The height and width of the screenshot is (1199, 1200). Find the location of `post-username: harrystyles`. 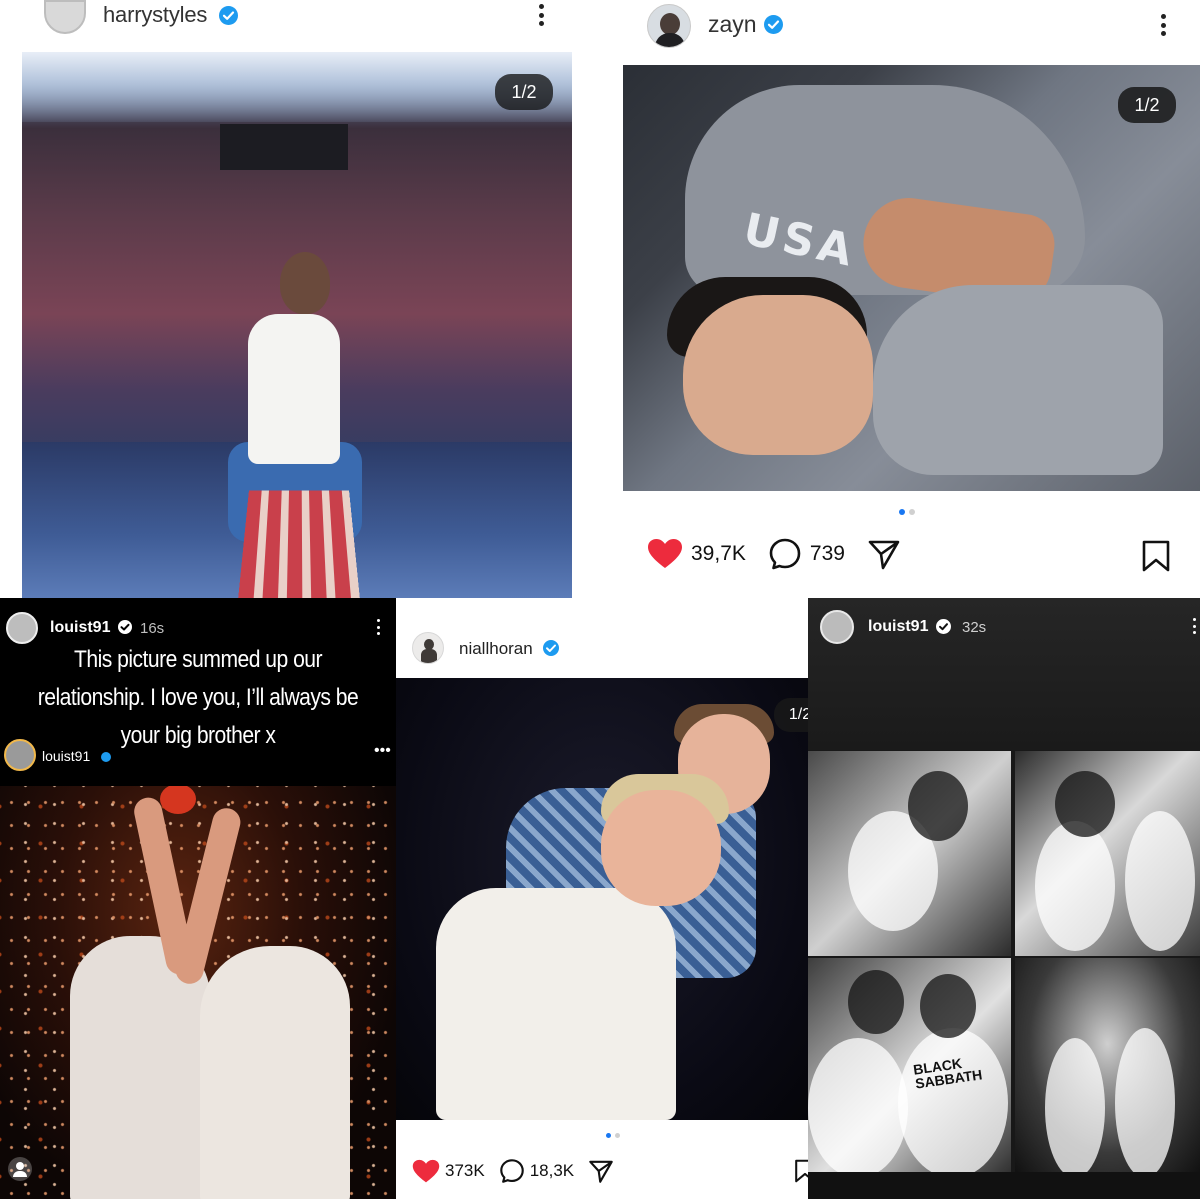

post-username: harrystyles is located at coordinates (155, 15).